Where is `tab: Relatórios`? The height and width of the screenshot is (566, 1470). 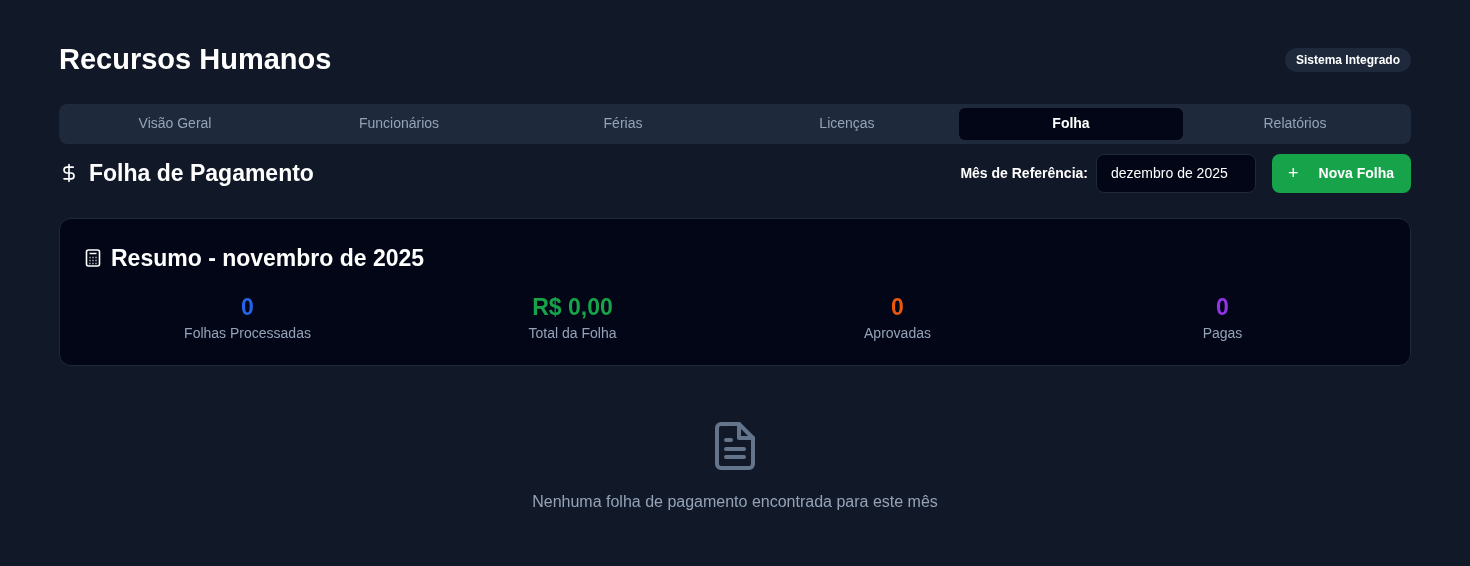 tab: Relatórios is located at coordinates (1295, 123).